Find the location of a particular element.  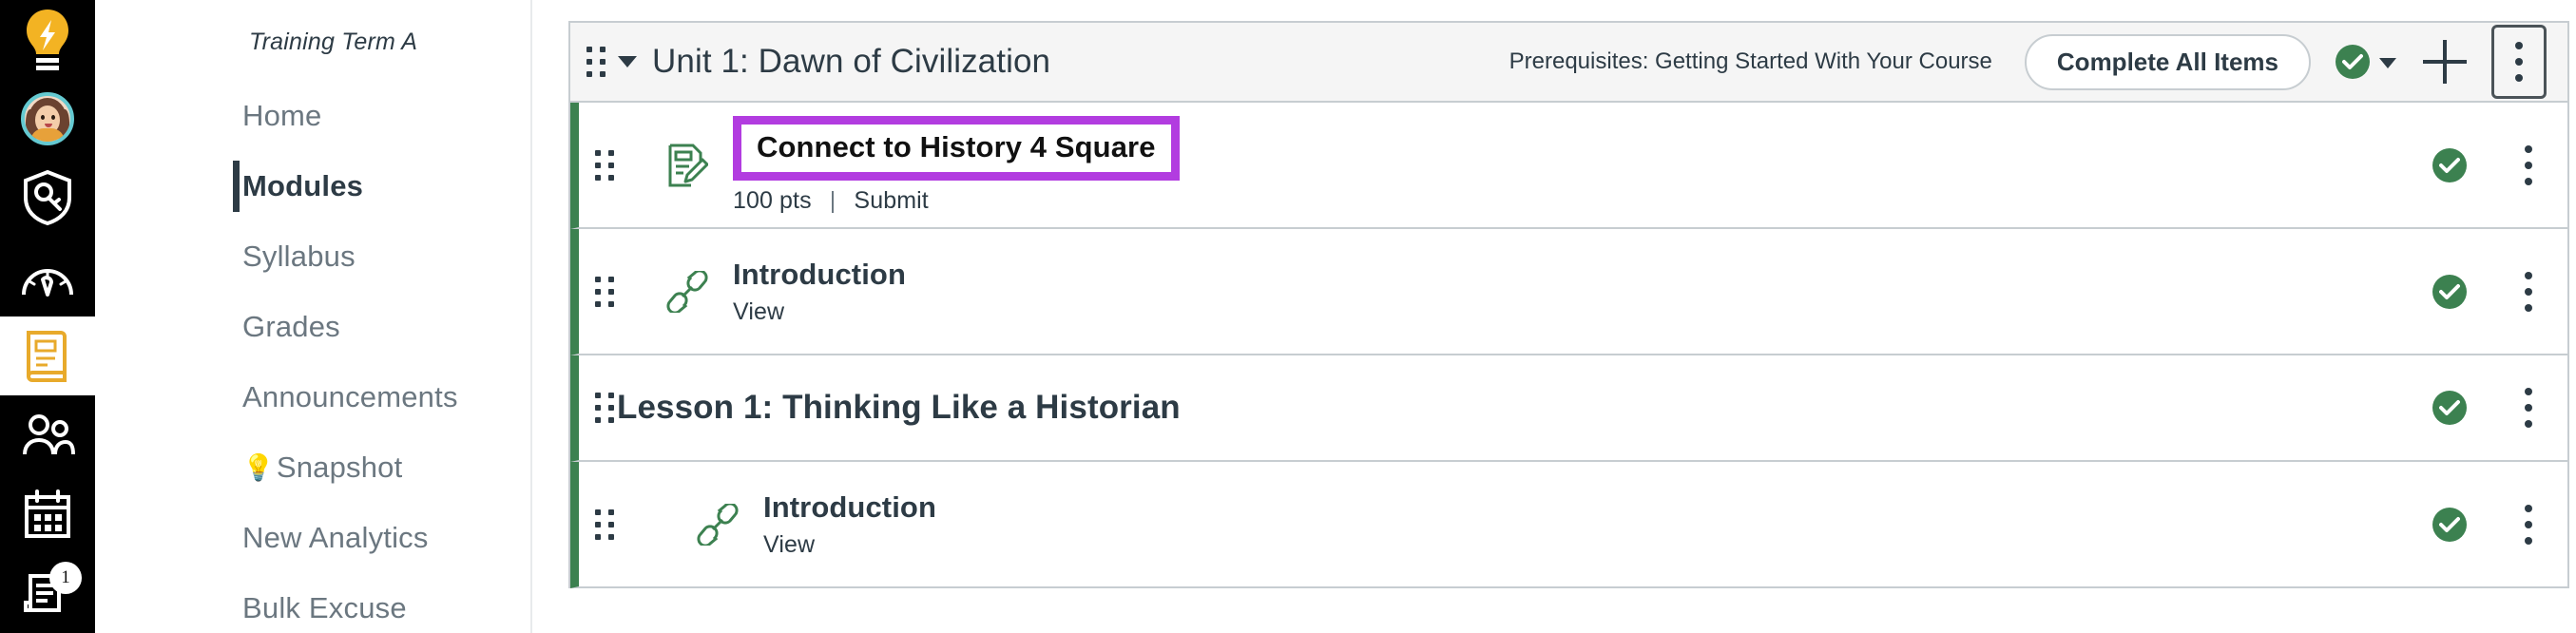

account-avatar is located at coordinates (47, 118).